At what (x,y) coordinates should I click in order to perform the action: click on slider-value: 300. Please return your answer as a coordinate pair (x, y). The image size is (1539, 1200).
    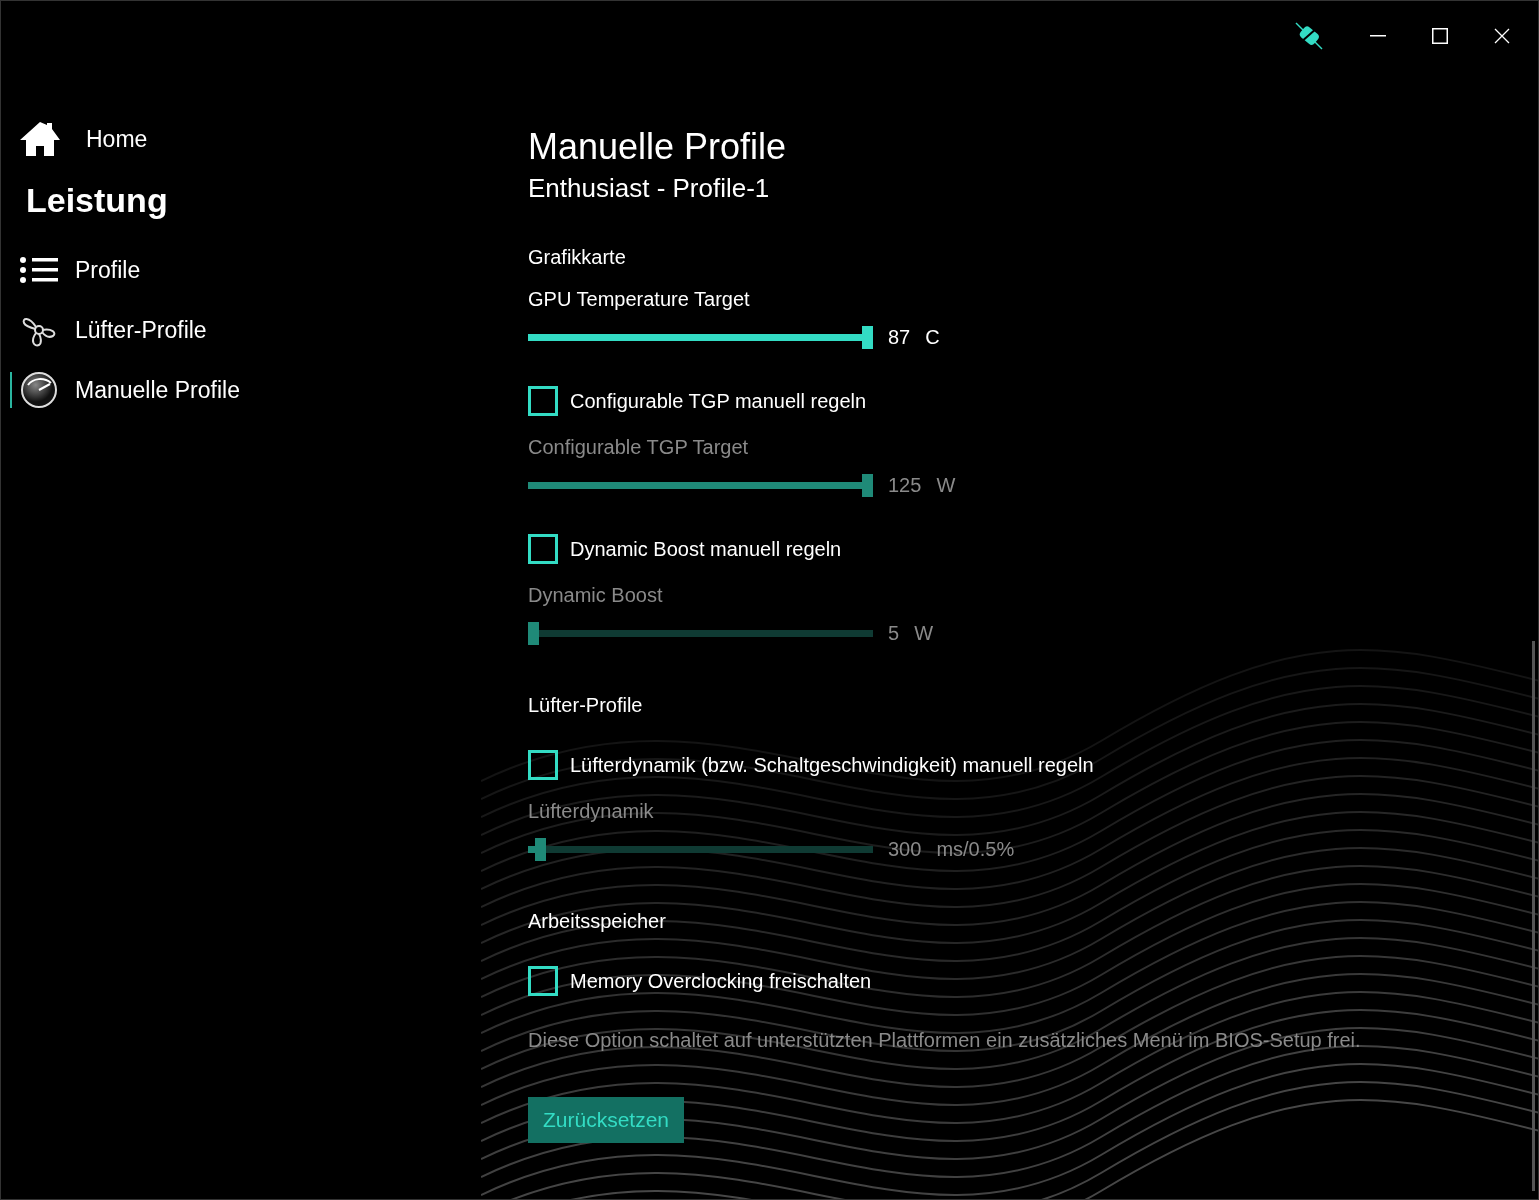
    Looking at the image, I should click on (905, 849).